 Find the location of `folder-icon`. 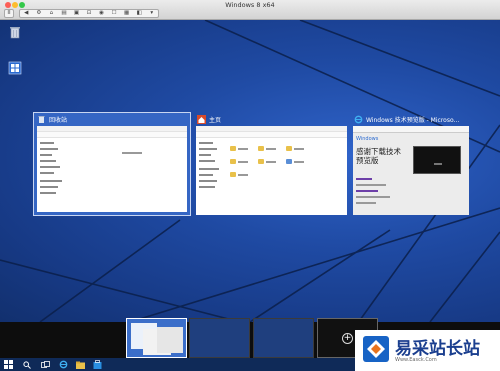

folder-icon is located at coordinates (80, 365).